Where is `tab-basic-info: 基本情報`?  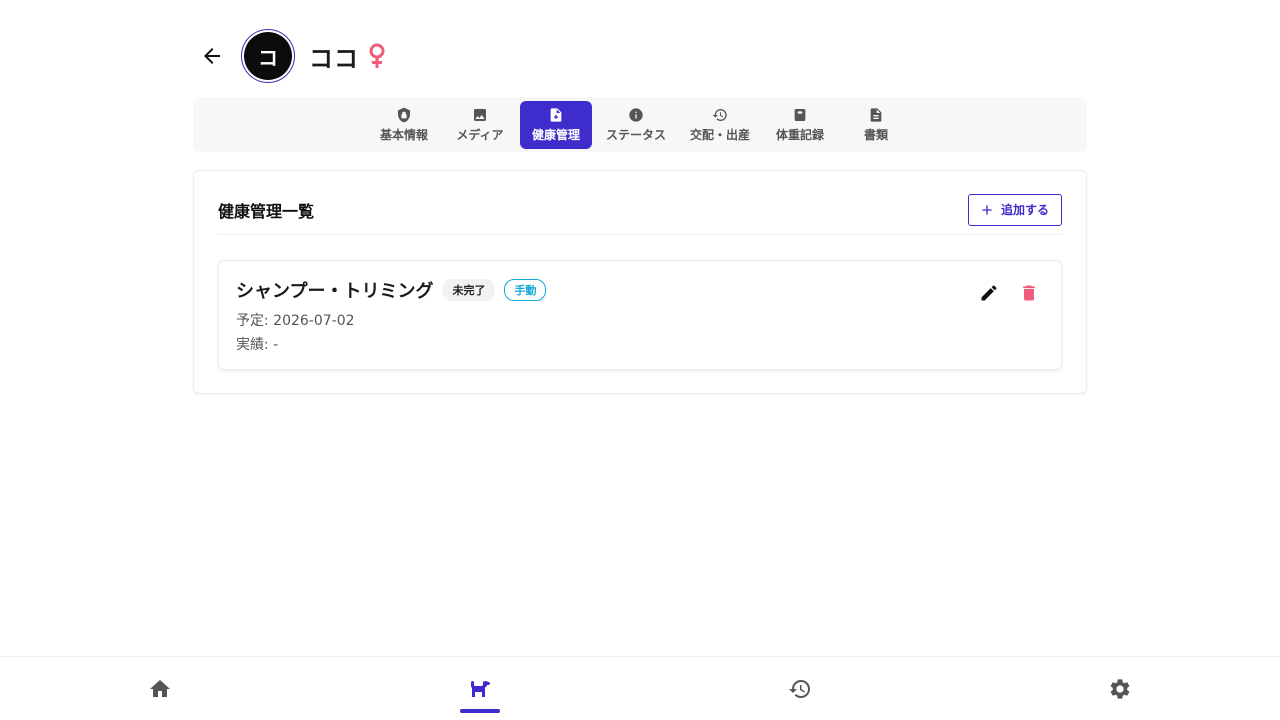
tab-basic-info: 基本情報 is located at coordinates (404, 125).